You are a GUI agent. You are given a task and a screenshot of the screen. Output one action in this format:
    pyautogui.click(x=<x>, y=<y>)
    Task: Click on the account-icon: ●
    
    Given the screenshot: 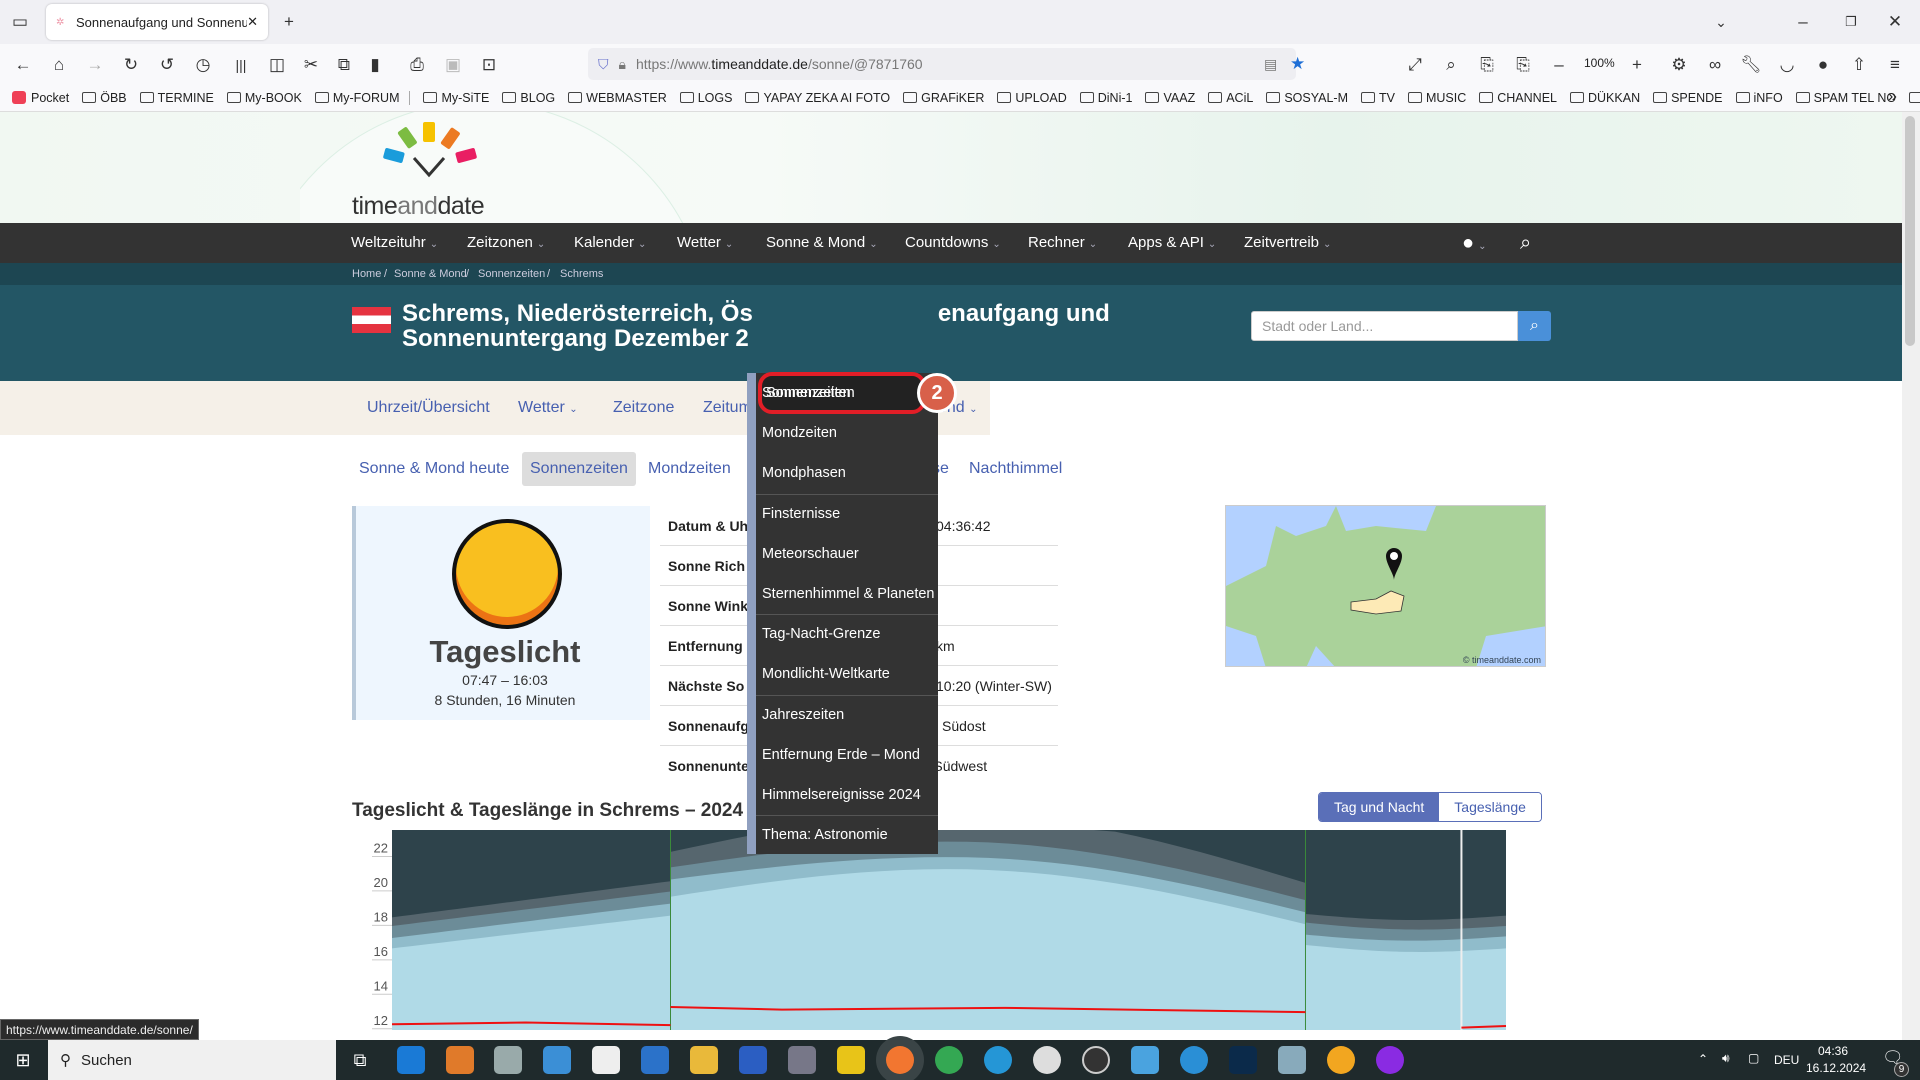 What is the action you would take?
    pyautogui.click(x=1823, y=65)
    